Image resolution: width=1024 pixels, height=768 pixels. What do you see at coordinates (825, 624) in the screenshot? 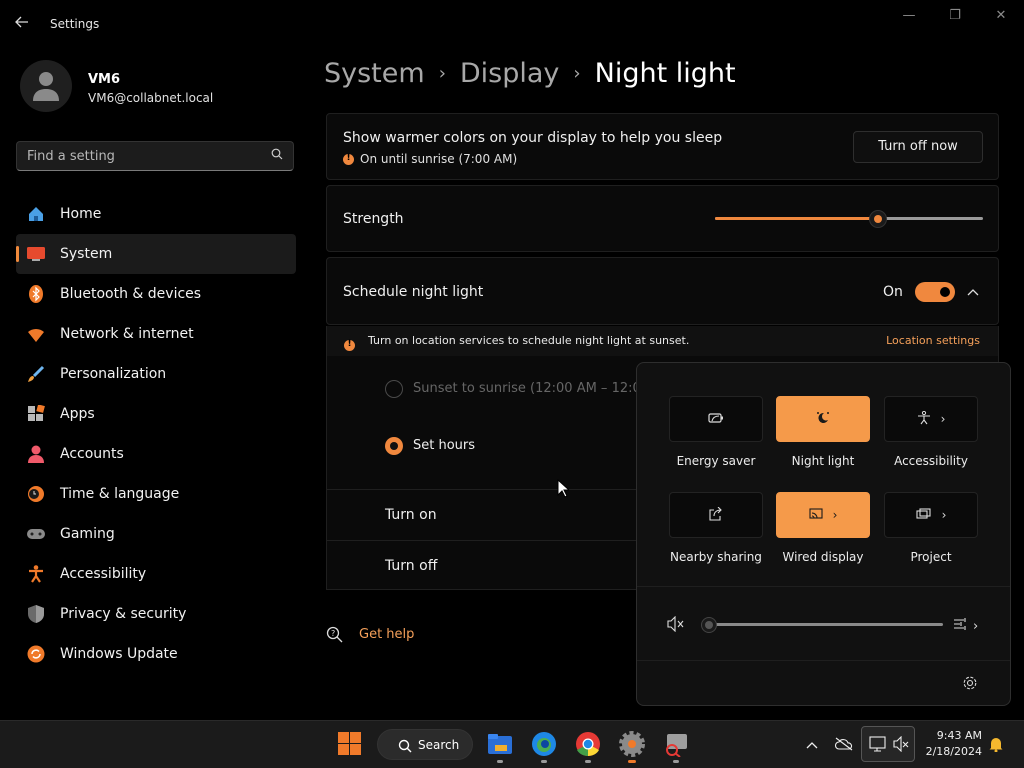
I see `slider-track` at bounding box center [825, 624].